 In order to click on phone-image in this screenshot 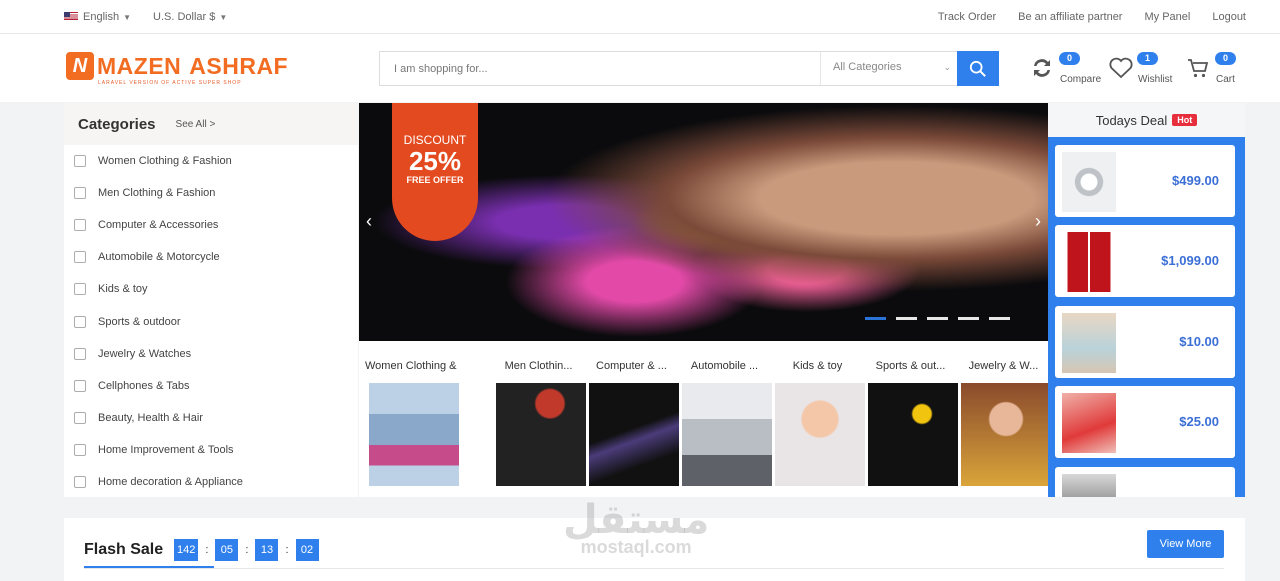, I will do `click(1089, 262)`.